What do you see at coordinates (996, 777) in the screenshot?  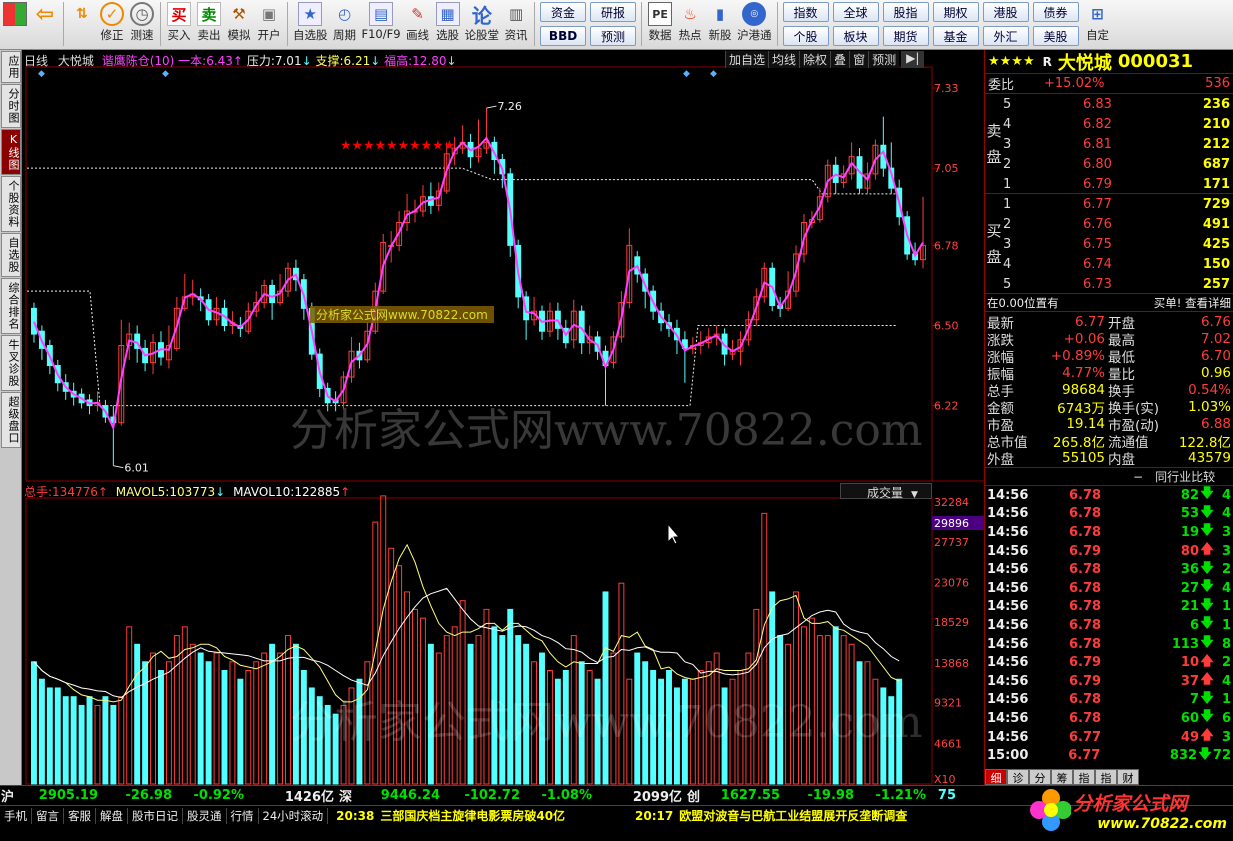 I see `quote-tab-0: 细` at bounding box center [996, 777].